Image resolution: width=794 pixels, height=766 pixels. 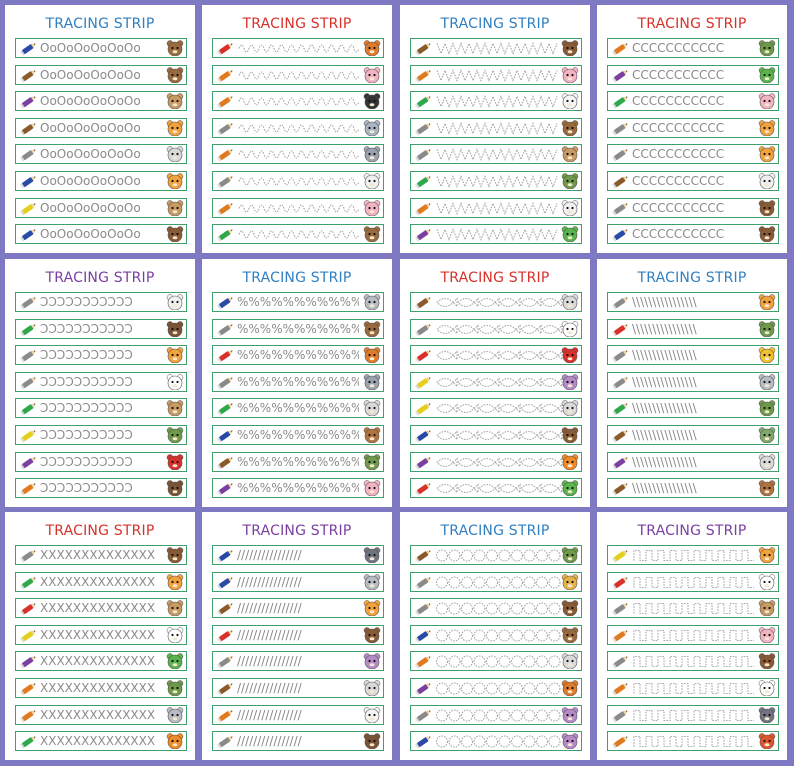 I want to click on raccoon-icon, so click(x=372, y=555).